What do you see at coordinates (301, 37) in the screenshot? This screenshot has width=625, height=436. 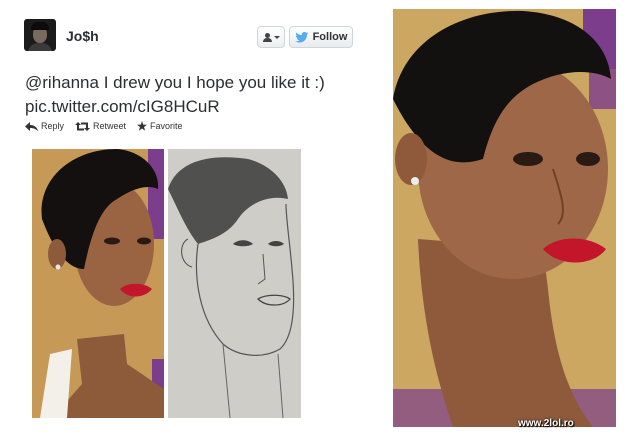 I see `twitter-bird-icon` at bounding box center [301, 37].